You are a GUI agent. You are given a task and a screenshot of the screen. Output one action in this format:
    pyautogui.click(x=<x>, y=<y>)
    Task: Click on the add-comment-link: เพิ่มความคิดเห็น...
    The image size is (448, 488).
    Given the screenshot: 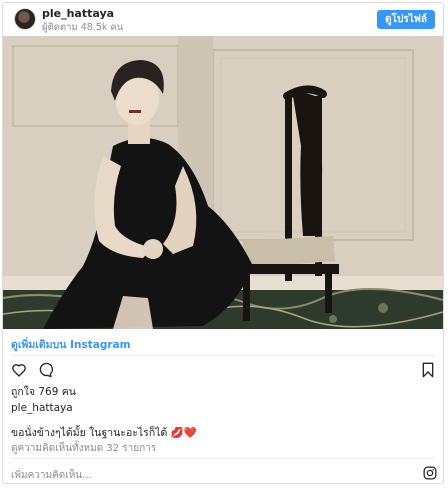 What is the action you would take?
    pyautogui.click(x=51, y=475)
    